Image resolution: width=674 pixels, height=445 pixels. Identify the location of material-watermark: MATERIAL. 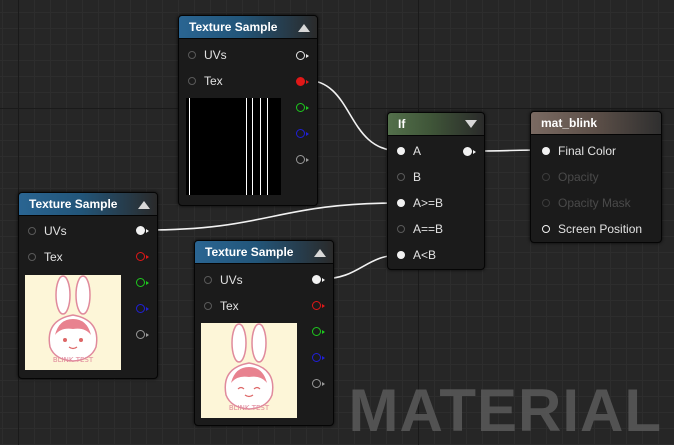
(505, 410).